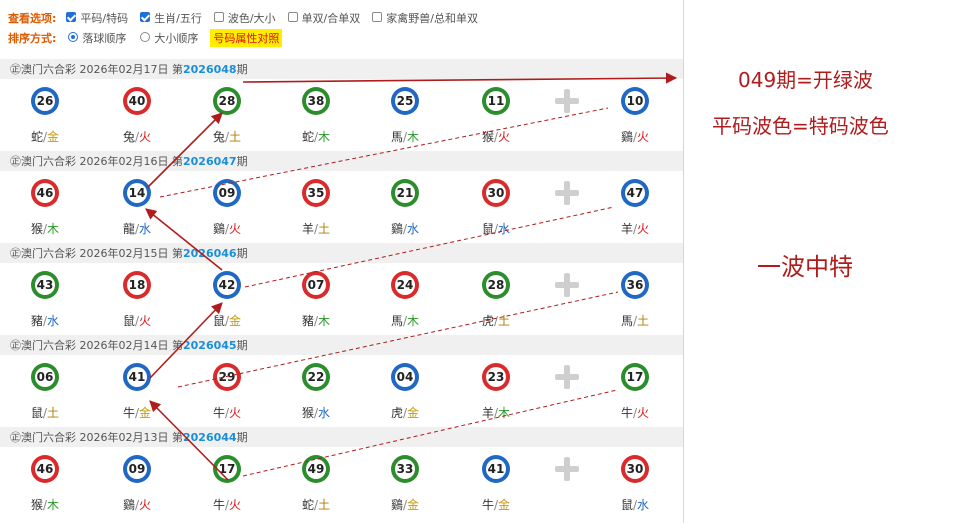  Describe the element at coordinates (800, 126) in the screenshot. I see `annotation-rule-note: 平码波色=特码波色` at that location.